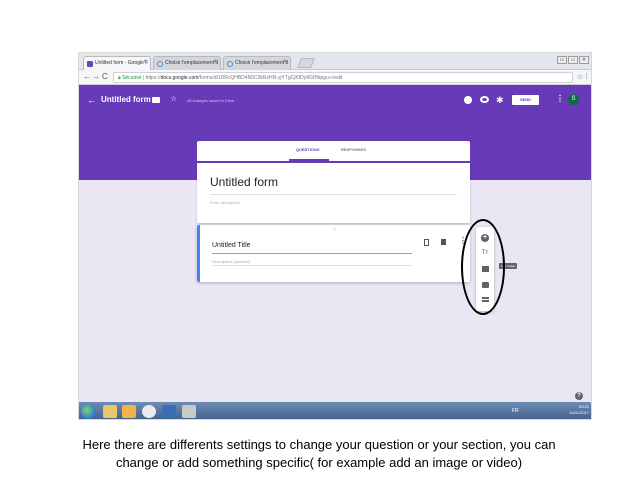 This screenshot has height=479, width=638. Describe the element at coordinates (579, 396) in the screenshot. I see `help-icon: ?` at that location.